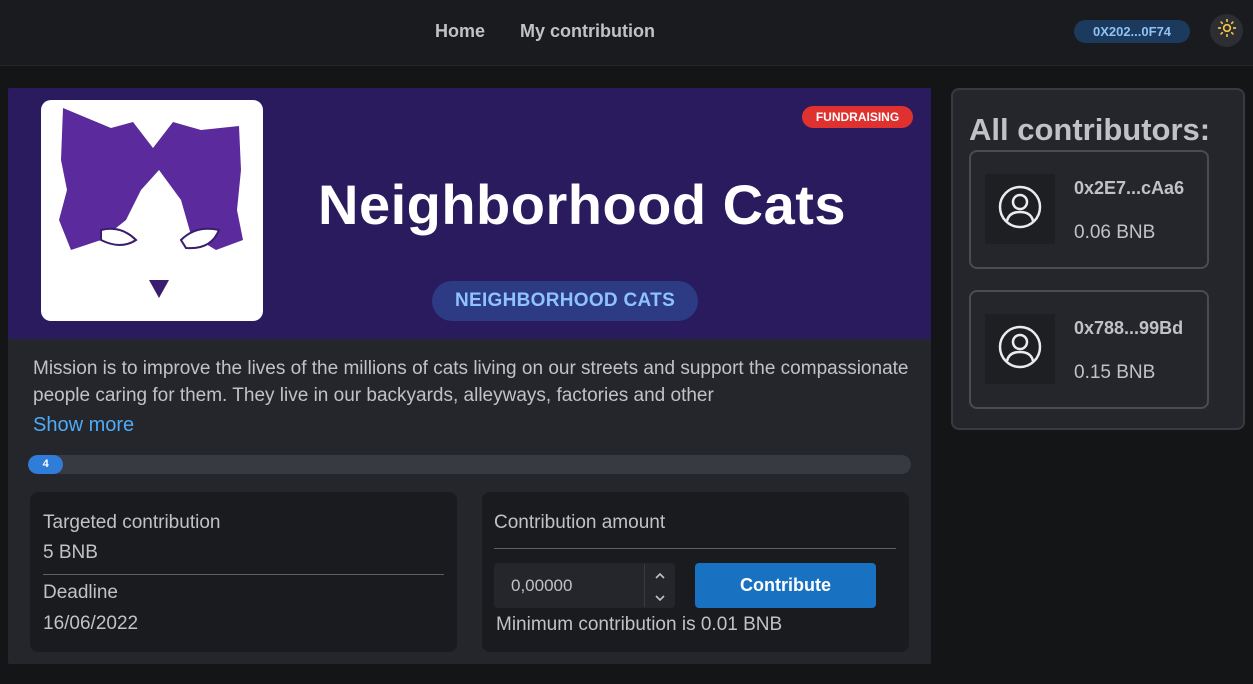 Image resolution: width=1253 pixels, height=684 pixels. I want to click on contribution-amount-field, so click(584, 585).